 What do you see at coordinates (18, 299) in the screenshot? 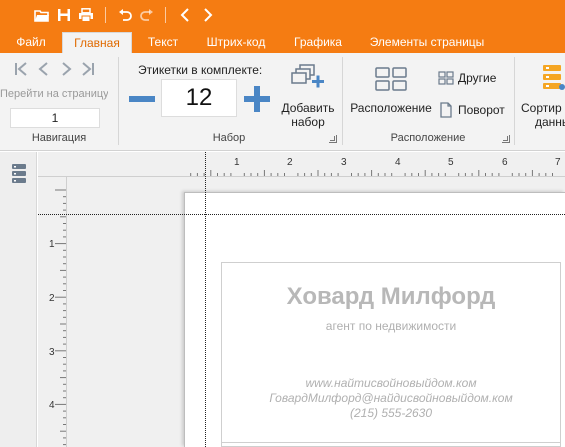
I see `left-sidebar` at bounding box center [18, 299].